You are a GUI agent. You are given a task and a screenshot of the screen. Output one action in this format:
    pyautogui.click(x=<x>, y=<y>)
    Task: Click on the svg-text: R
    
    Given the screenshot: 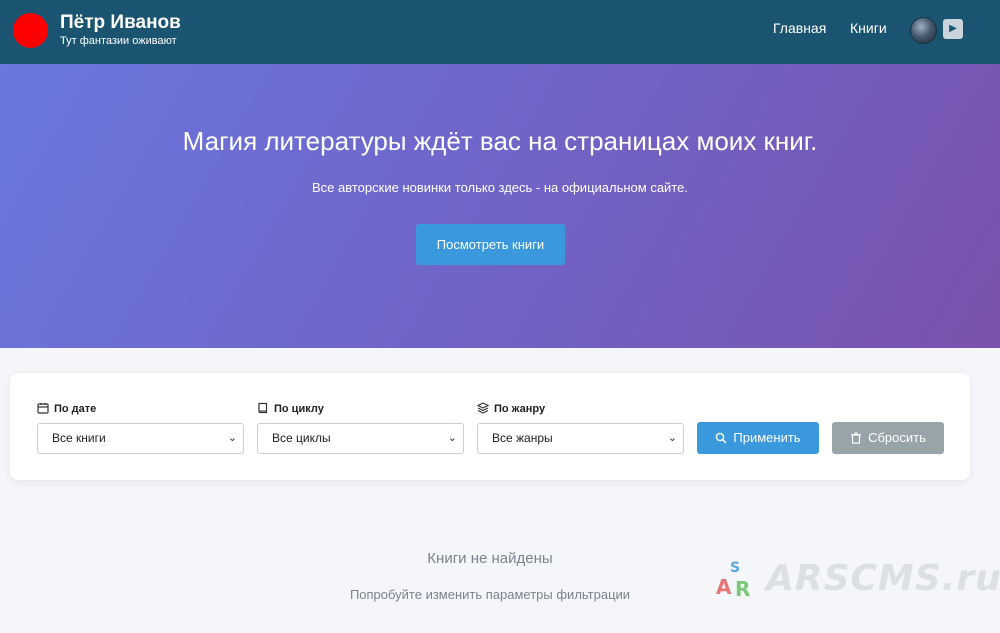 What is the action you would take?
    pyautogui.click(x=742, y=588)
    